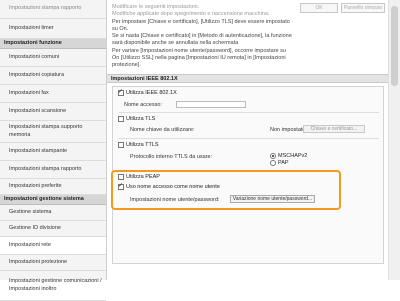 Image resolution: width=400 pixels, height=301 pixels. What do you see at coordinates (53, 213) in the screenshot?
I see `sidebar-item-gestione-sistema: Gestione sistema` at bounding box center [53, 213].